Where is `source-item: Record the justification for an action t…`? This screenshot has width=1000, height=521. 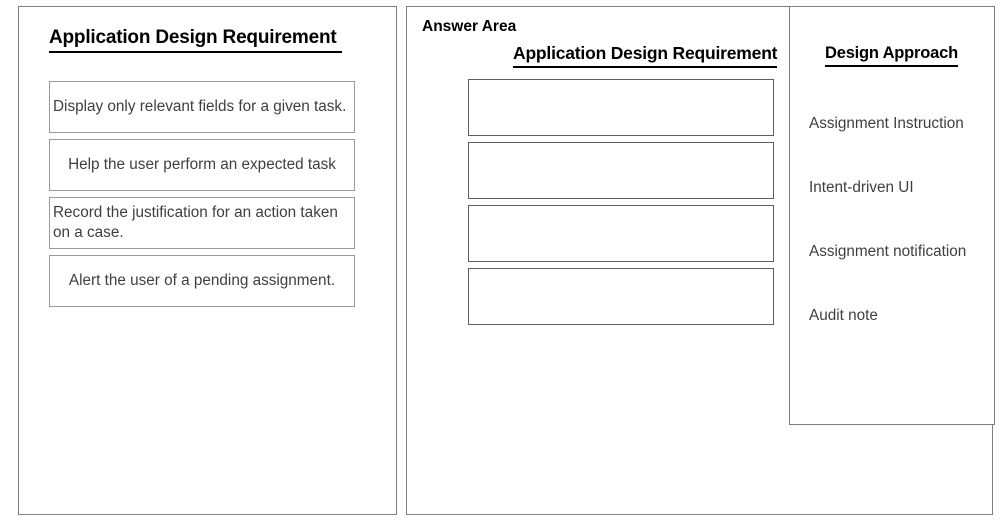 source-item: Record the justification for an action t… is located at coordinates (202, 223).